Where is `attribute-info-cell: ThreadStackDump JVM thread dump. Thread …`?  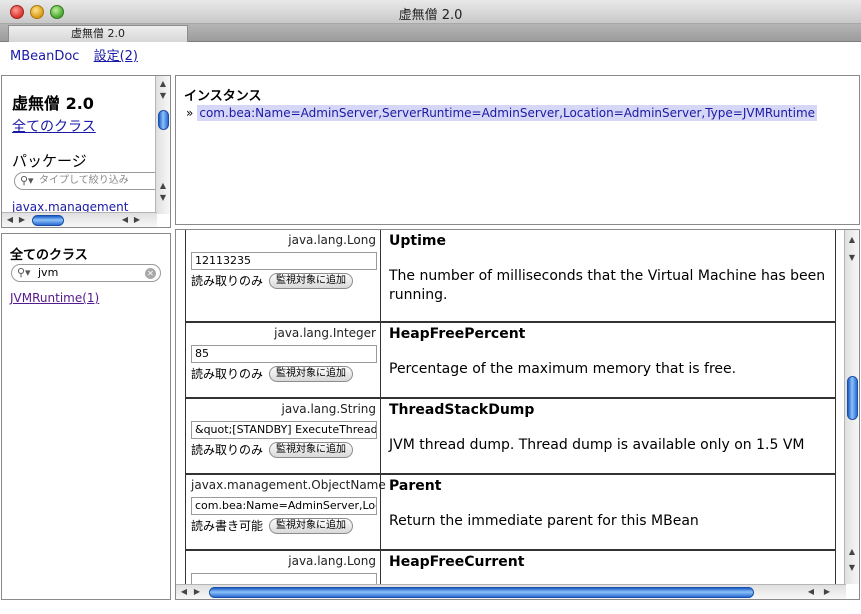
attribute-info-cell: ThreadStackDump JVM thread dump. Thread … is located at coordinates (608, 436).